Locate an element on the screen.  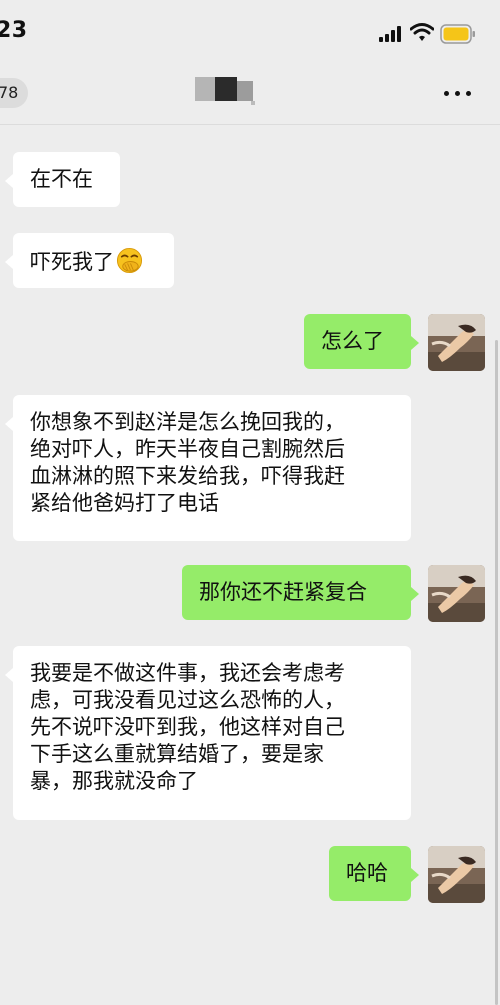
wifi-icon is located at coordinates (422, 32).